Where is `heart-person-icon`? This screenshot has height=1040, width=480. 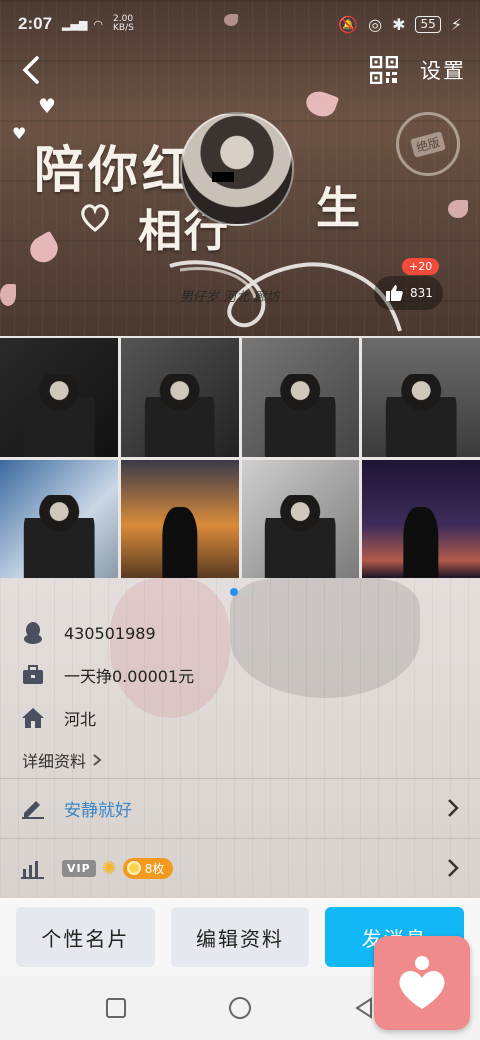 heart-person-icon is located at coordinates (422, 982).